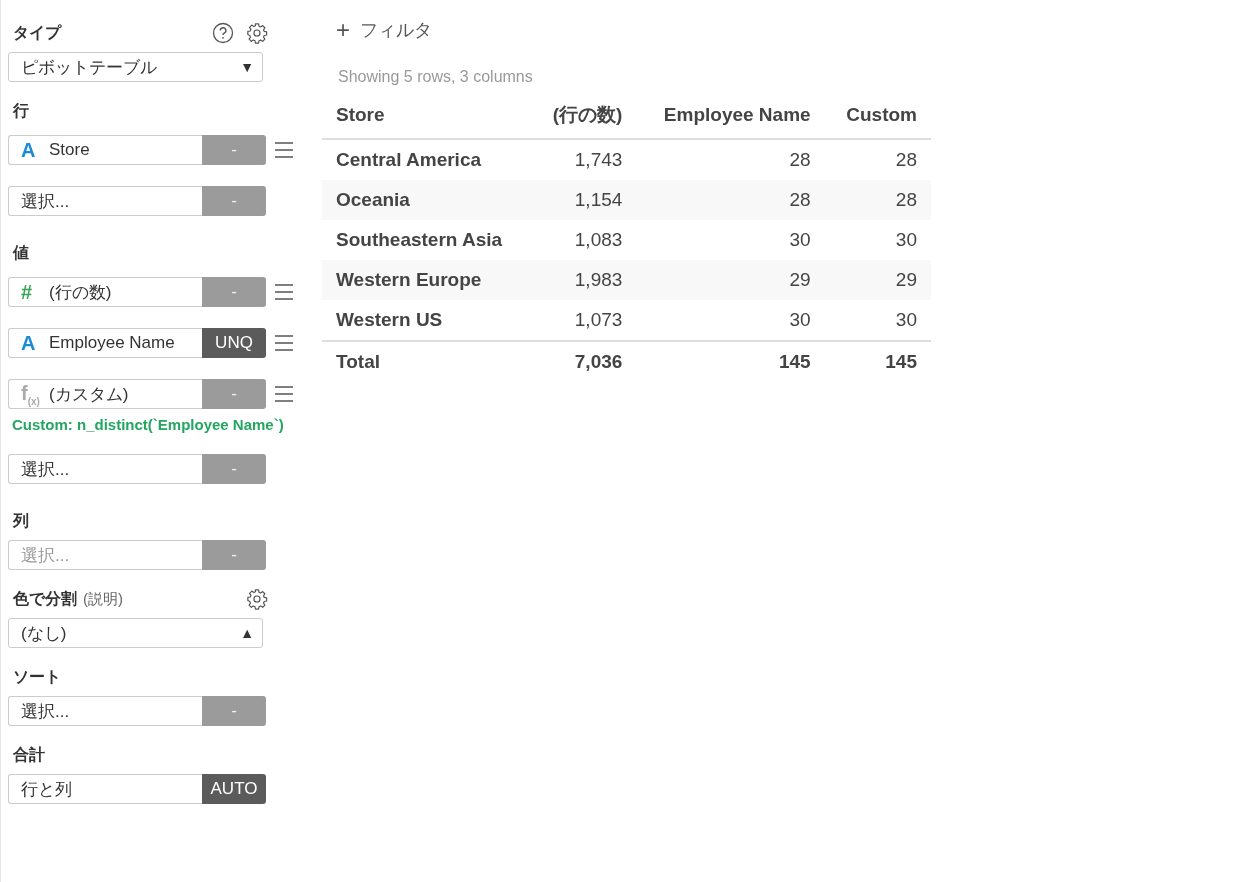  Describe the element at coordinates (234, 343) in the screenshot. I see `aggregate-button: UNQ` at that location.